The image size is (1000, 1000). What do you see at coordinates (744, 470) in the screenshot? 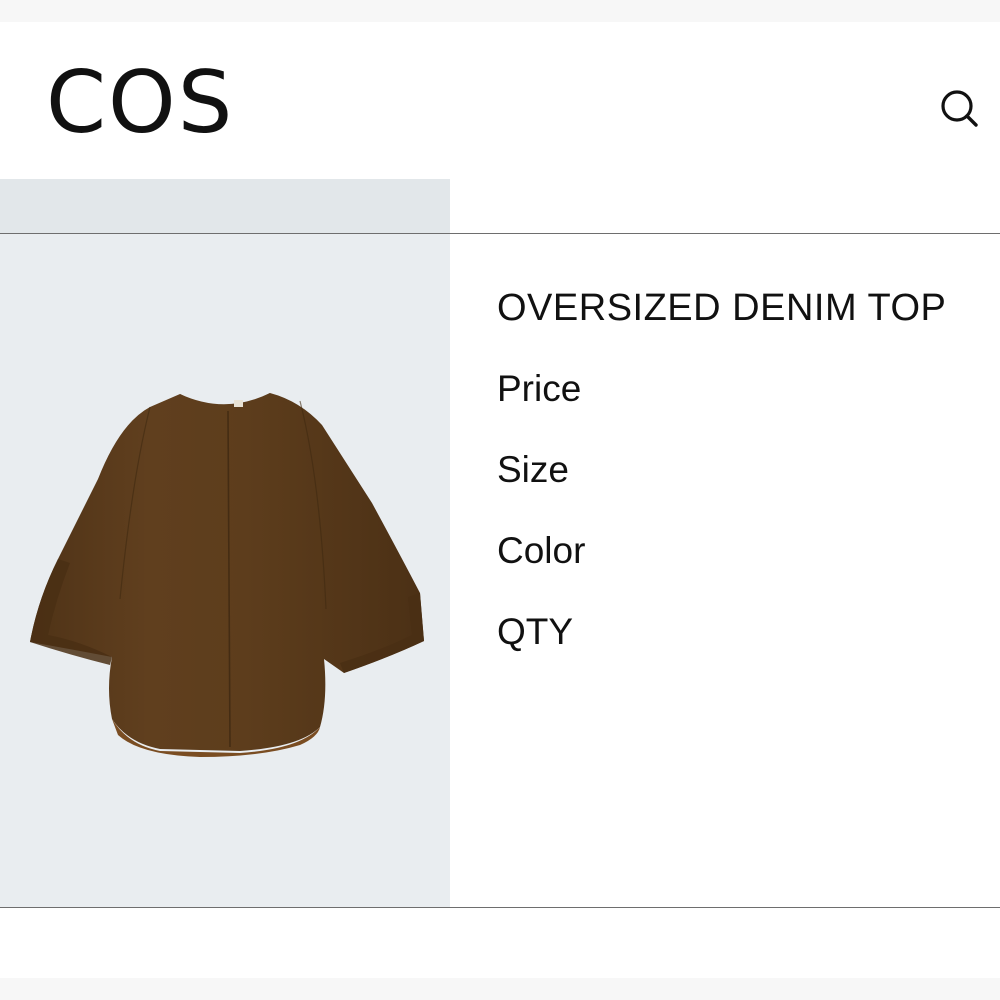
I see `size-selector: Size` at bounding box center [744, 470].